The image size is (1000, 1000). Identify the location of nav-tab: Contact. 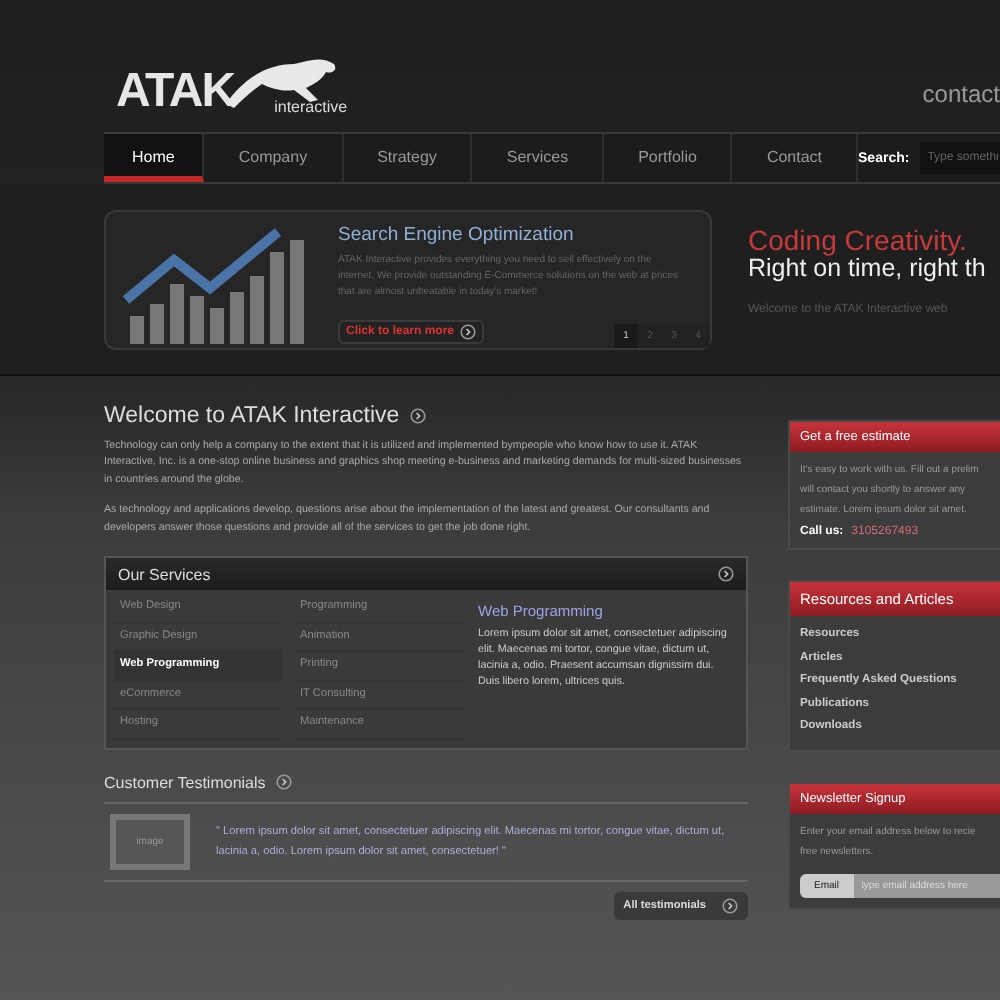
(795, 158).